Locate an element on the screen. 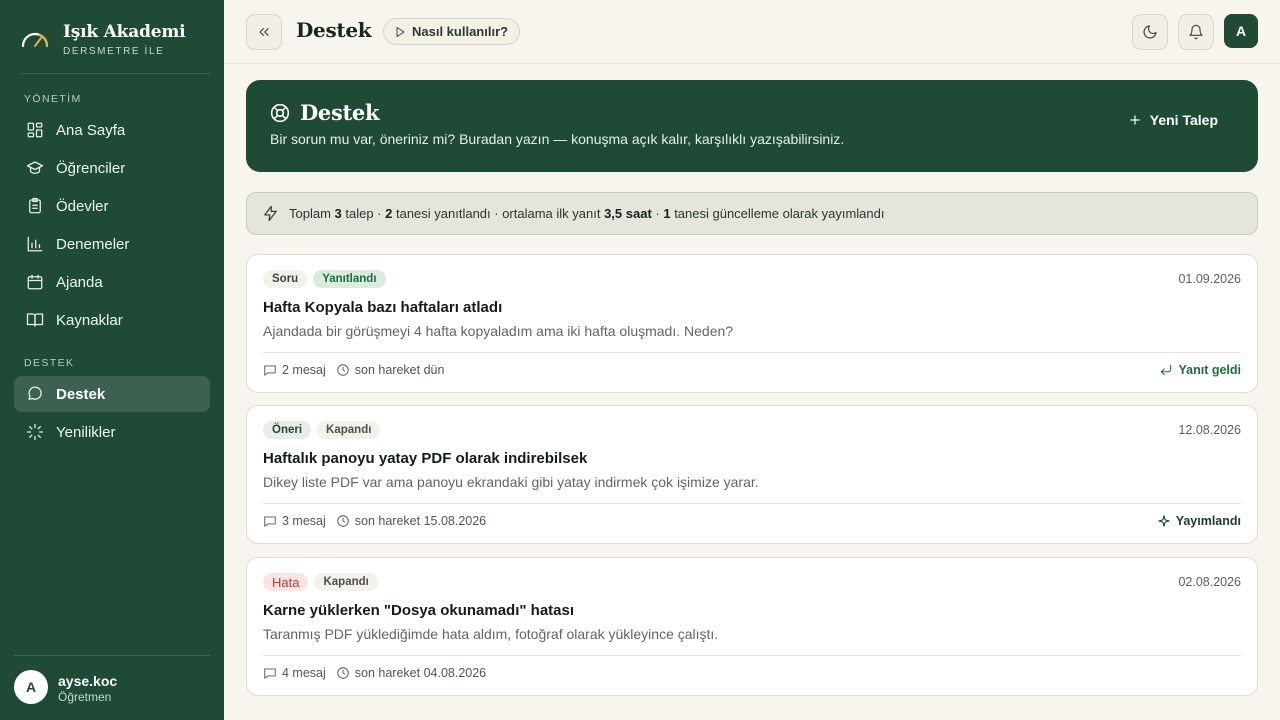  sidebar-item-ajanda: Ajanda is located at coordinates (112, 282).